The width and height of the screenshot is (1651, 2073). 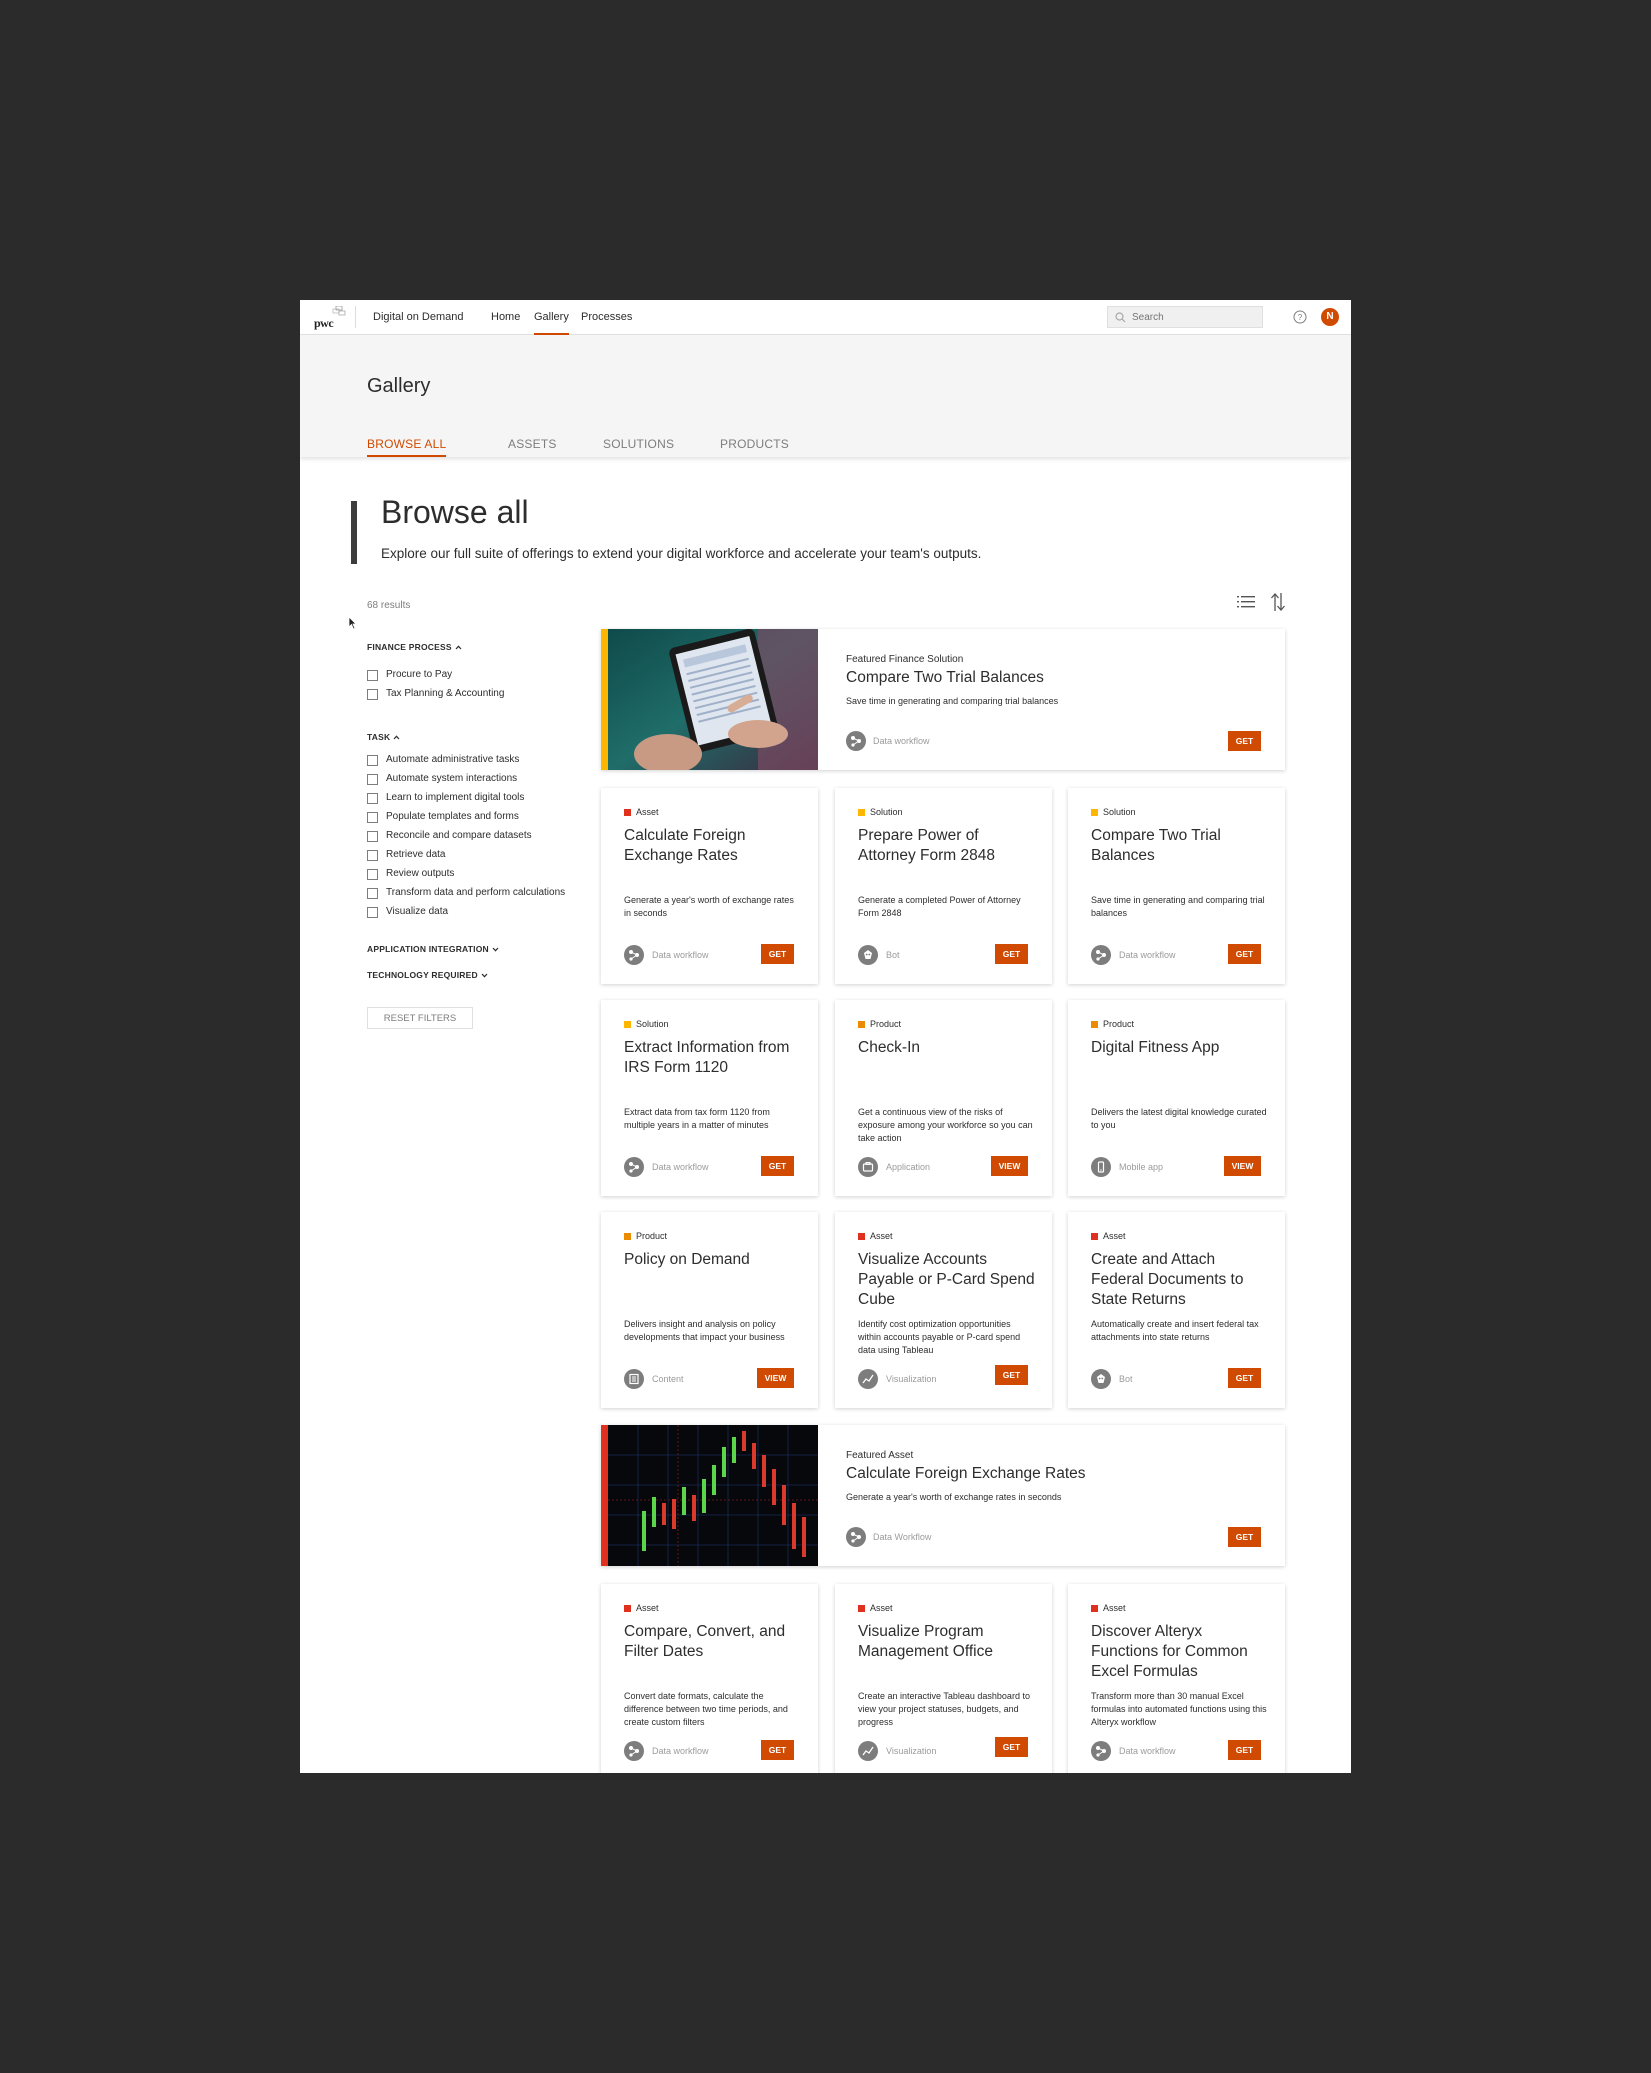 I want to click on avatar: N, so click(x=1330, y=317).